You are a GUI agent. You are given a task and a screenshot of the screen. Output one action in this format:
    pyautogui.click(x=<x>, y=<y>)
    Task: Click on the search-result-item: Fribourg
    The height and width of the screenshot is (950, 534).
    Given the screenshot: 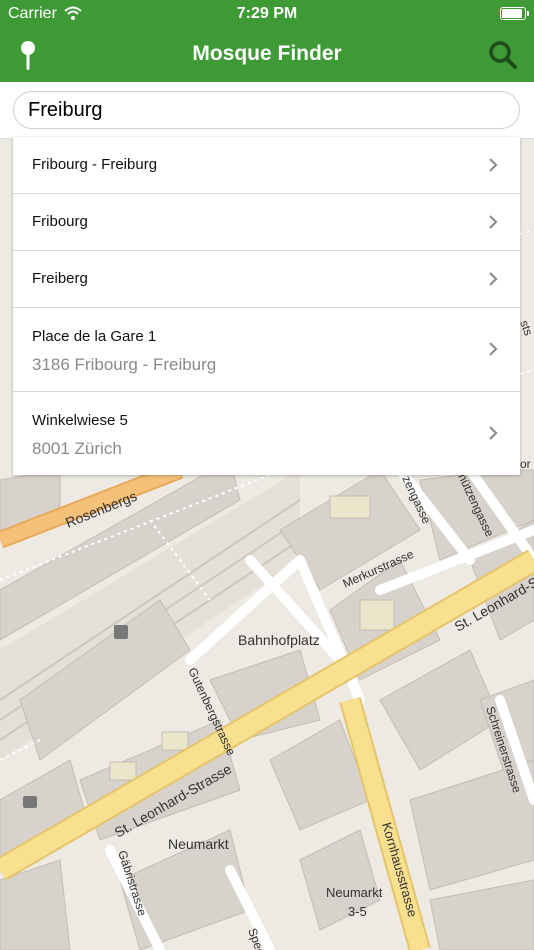 What is the action you would take?
    pyautogui.click(x=266, y=222)
    